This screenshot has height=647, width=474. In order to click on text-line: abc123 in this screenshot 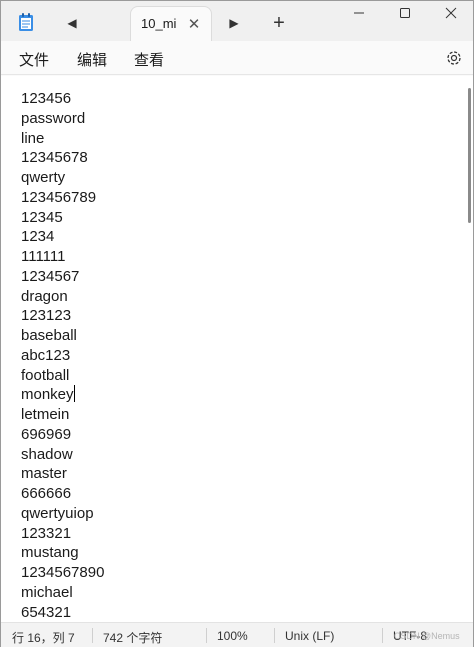, I will do `click(46, 355)`.